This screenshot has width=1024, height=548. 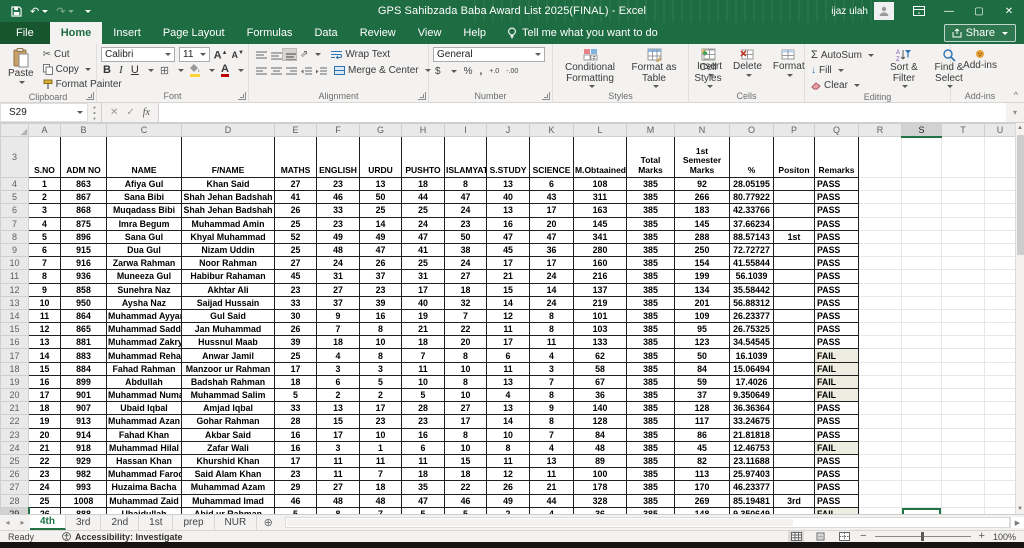 I want to click on cell-H8: 47, so click(x=423, y=236).